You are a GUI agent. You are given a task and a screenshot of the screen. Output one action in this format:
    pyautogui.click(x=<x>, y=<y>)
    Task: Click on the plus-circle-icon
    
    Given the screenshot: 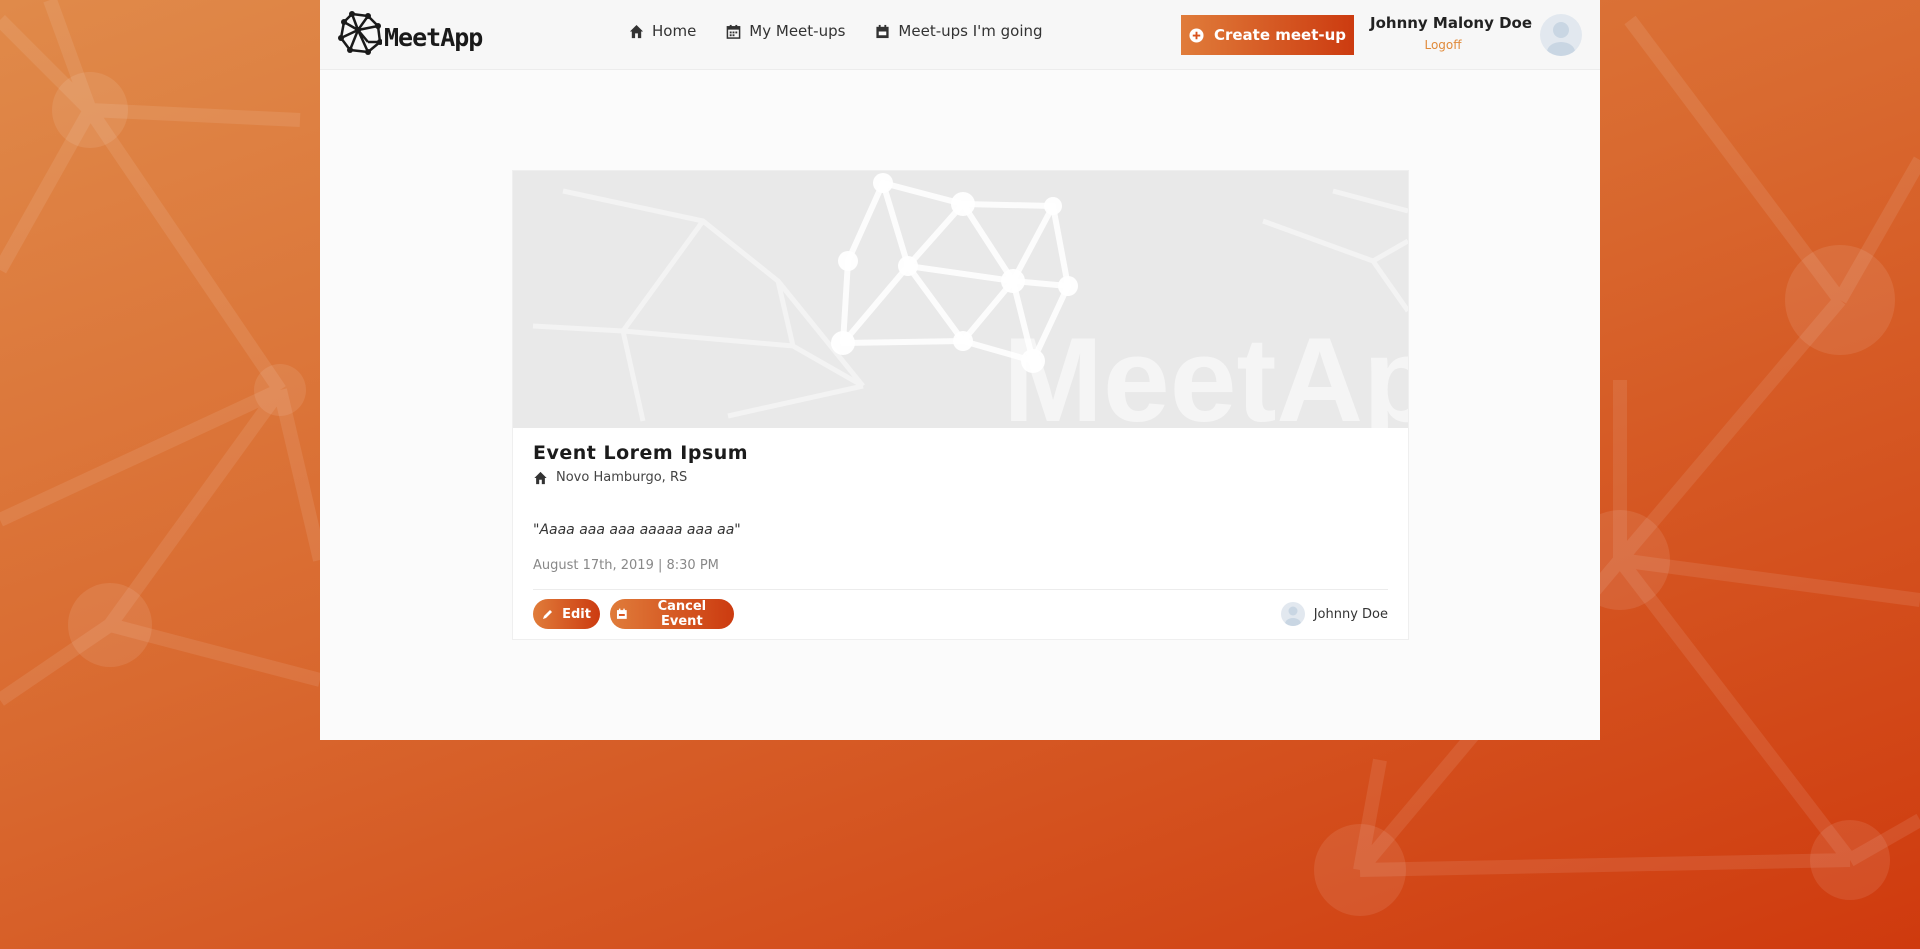 What is the action you would take?
    pyautogui.click(x=1196, y=35)
    